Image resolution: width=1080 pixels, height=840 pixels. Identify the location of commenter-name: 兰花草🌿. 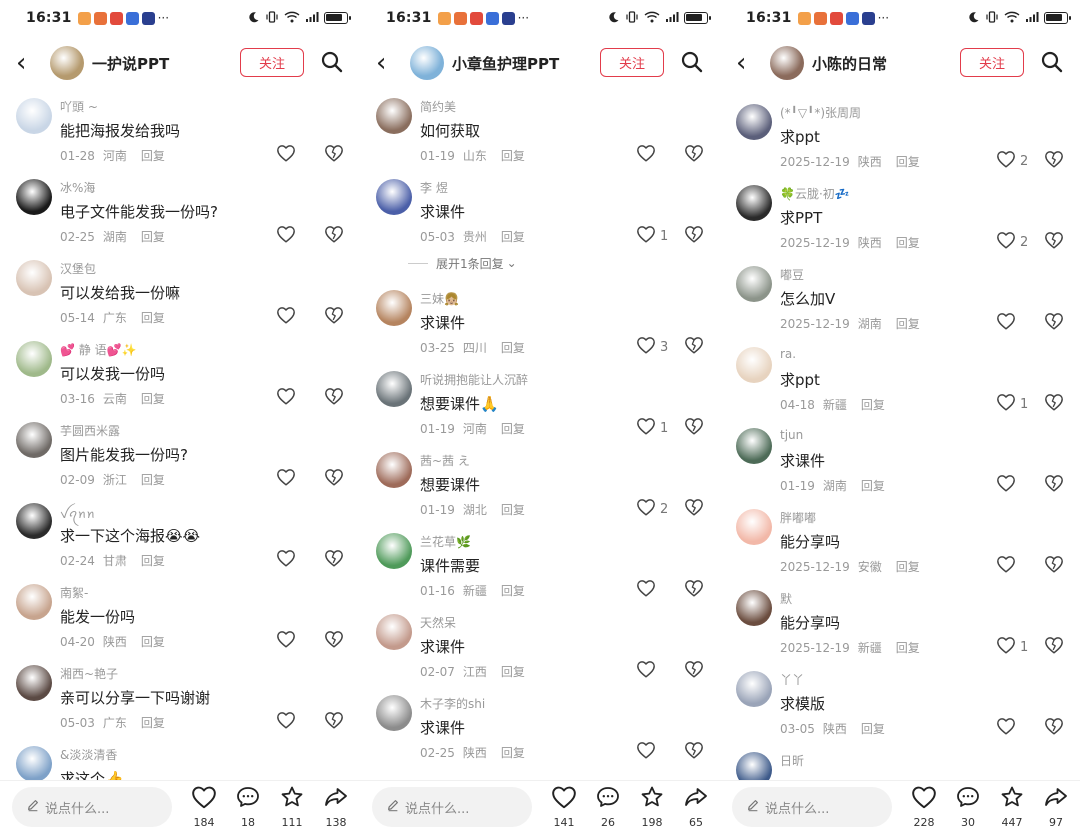
(445, 541).